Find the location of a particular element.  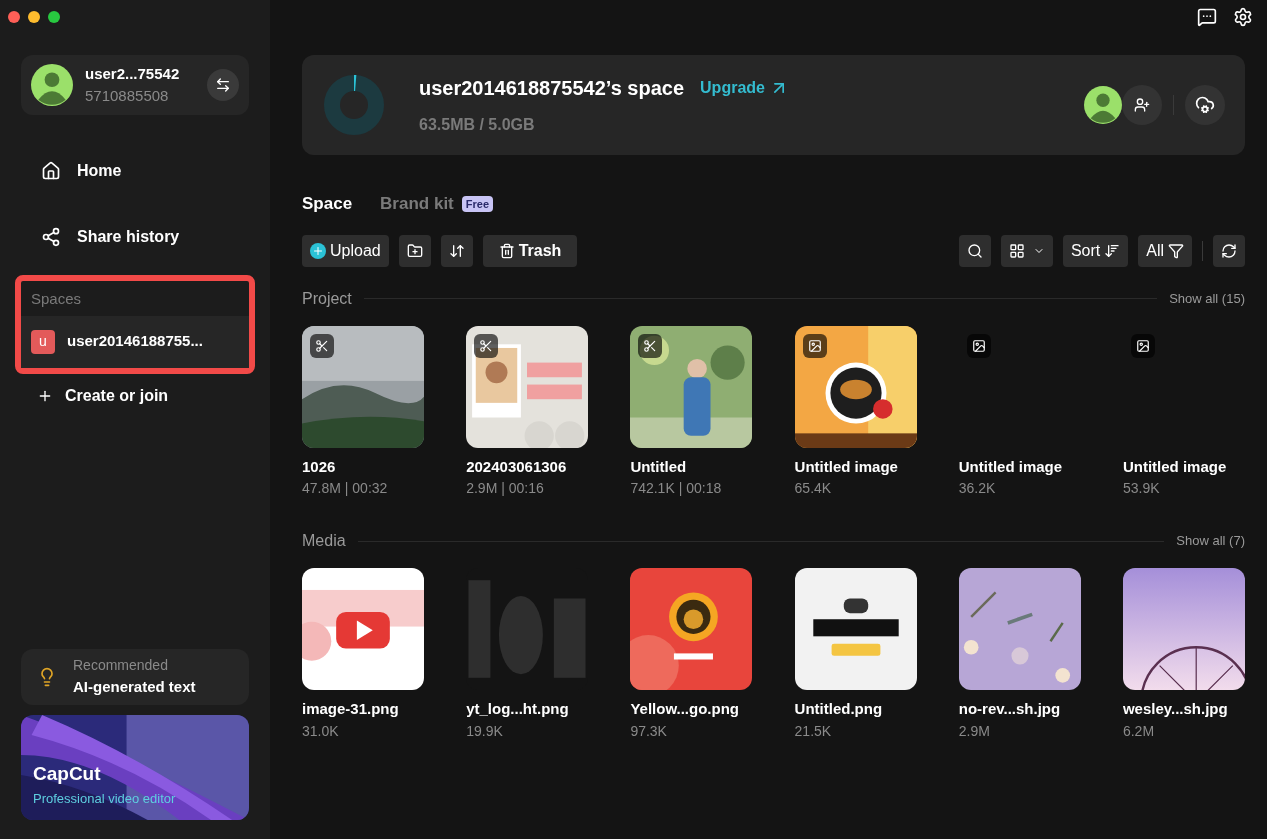

item-meta: 2.9M | 00:16 is located at coordinates (505, 488).